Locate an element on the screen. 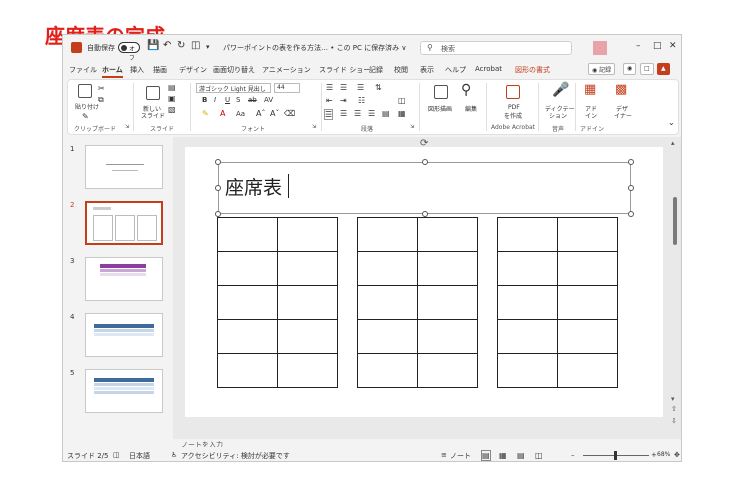 Image resolution: width=740 pixels, height=493 pixels. spell-check-icon: ◫ is located at coordinates (116, 455).